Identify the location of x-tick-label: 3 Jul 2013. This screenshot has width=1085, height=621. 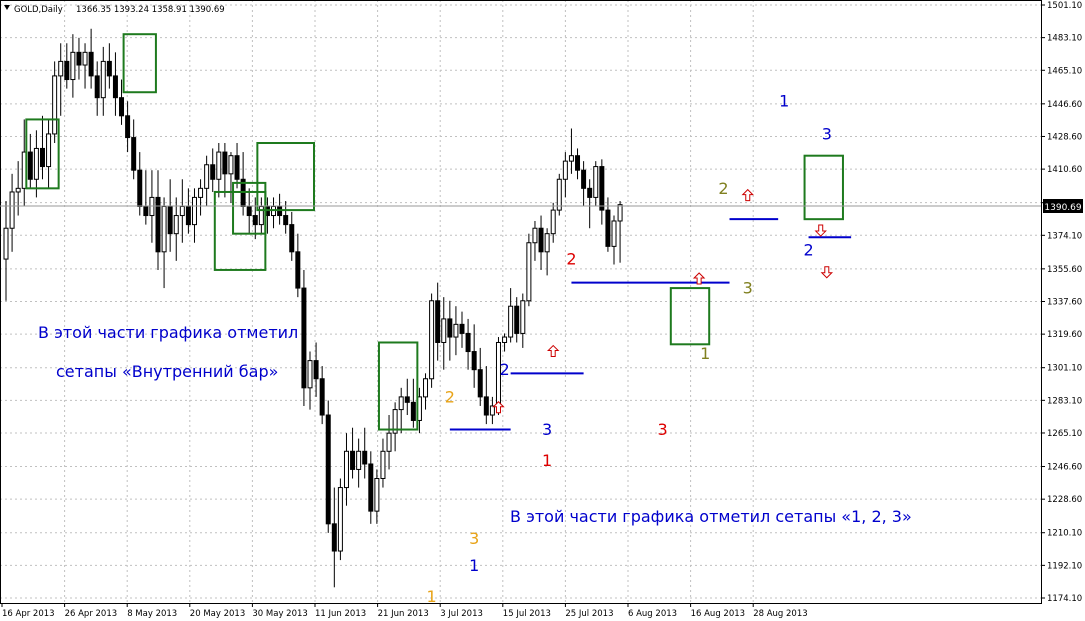
(461, 614).